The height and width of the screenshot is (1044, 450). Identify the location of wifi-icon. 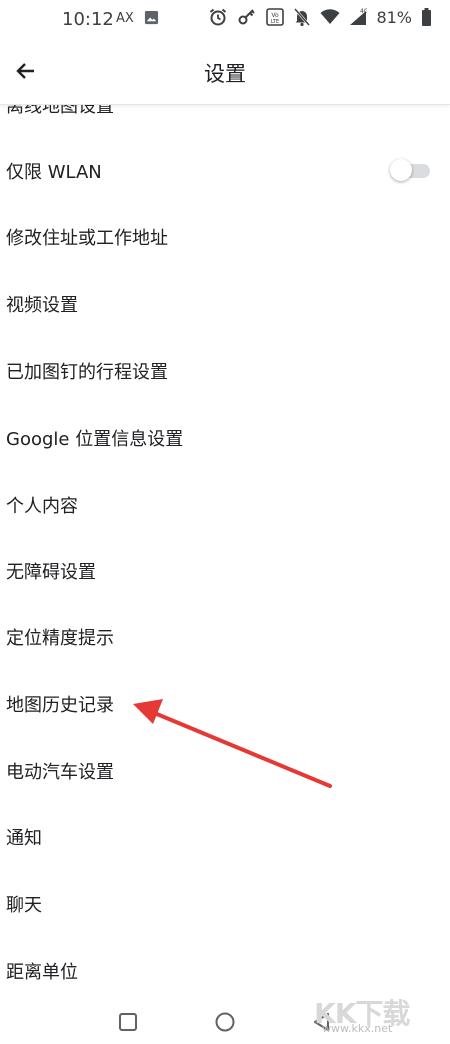
(330, 16).